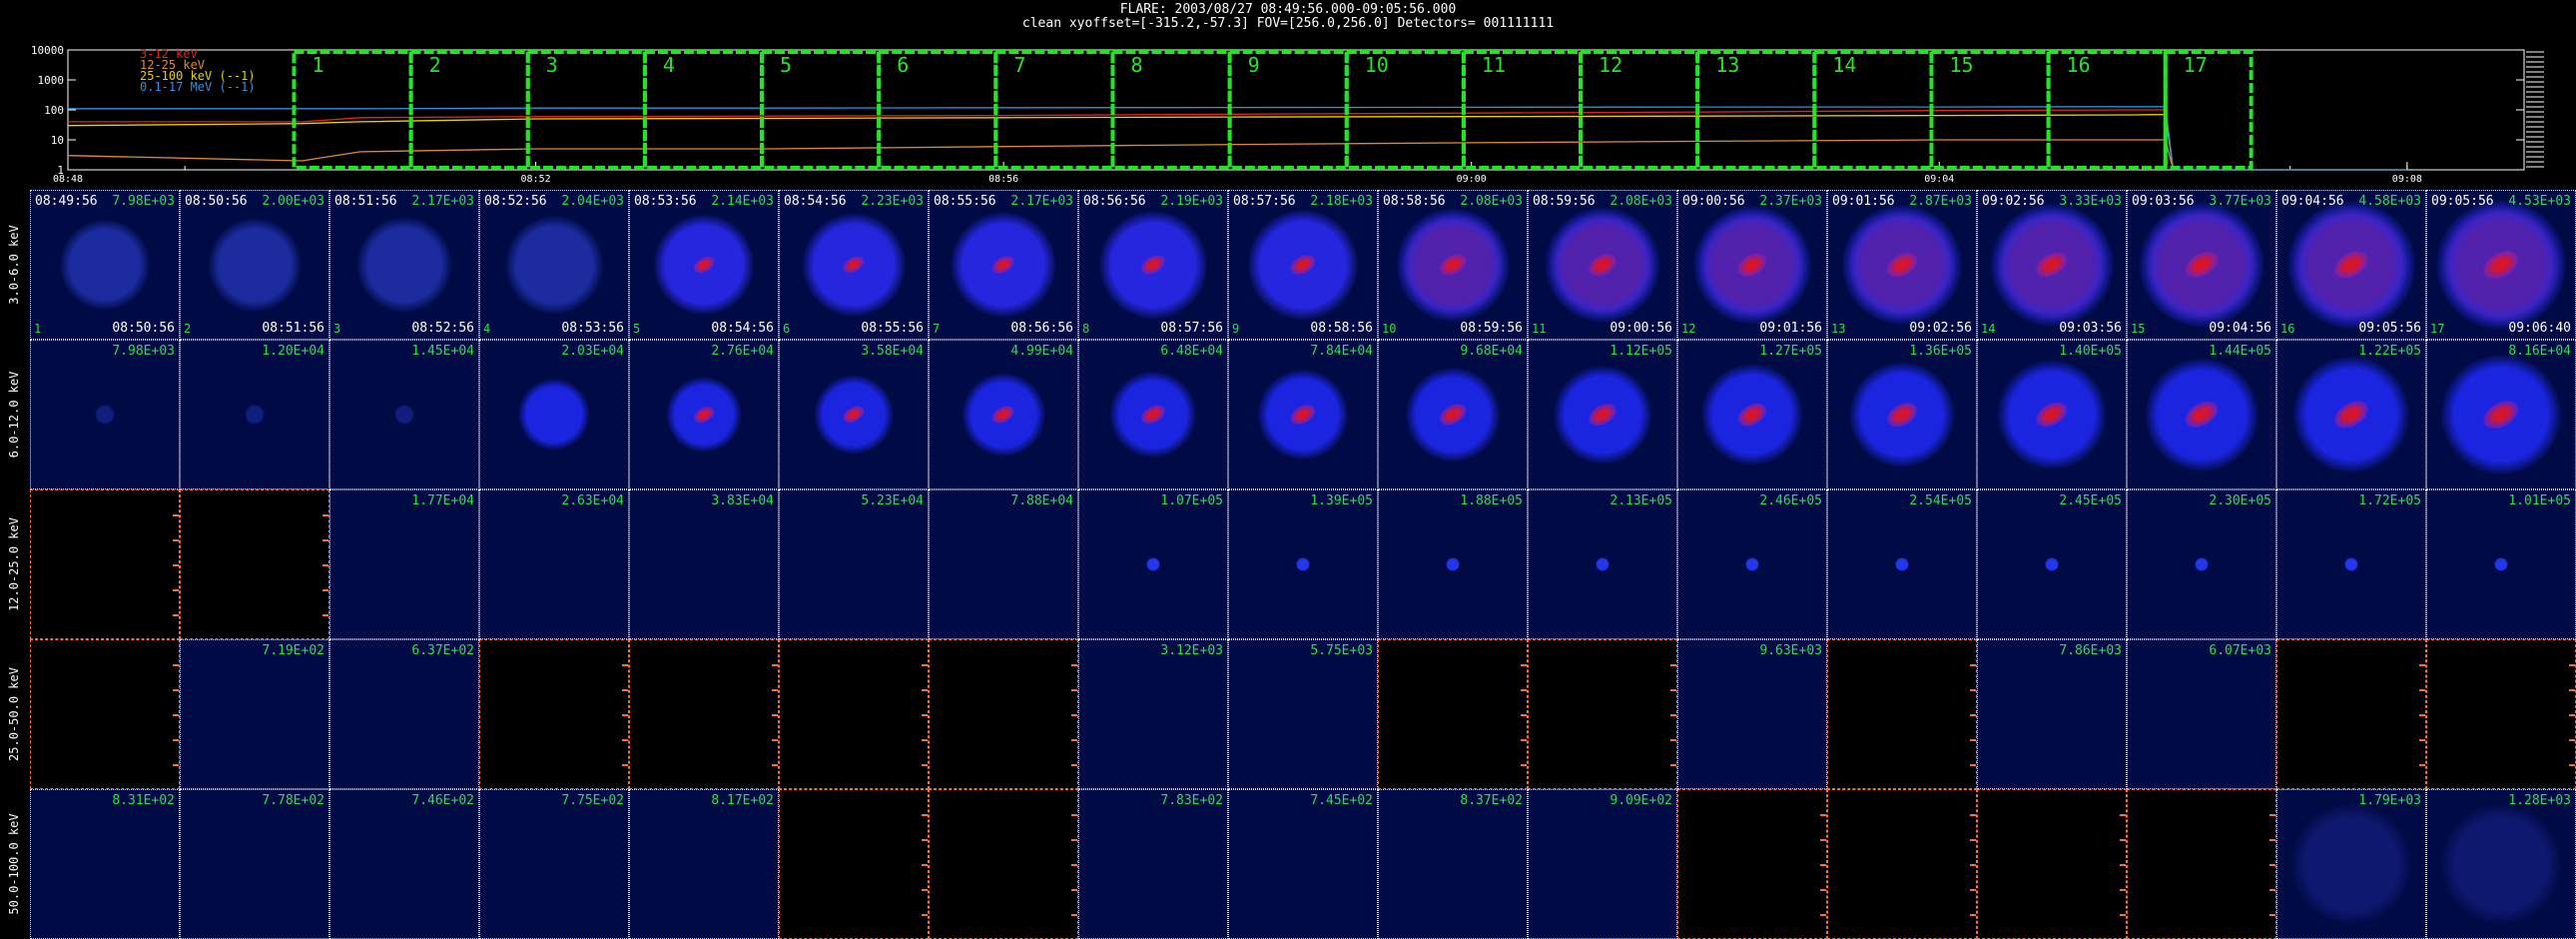 The width and height of the screenshot is (2576, 939). What do you see at coordinates (2351, 564) in the screenshot?
I see `image-cell: 1.72E+05` at bounding box center [2351, 564].